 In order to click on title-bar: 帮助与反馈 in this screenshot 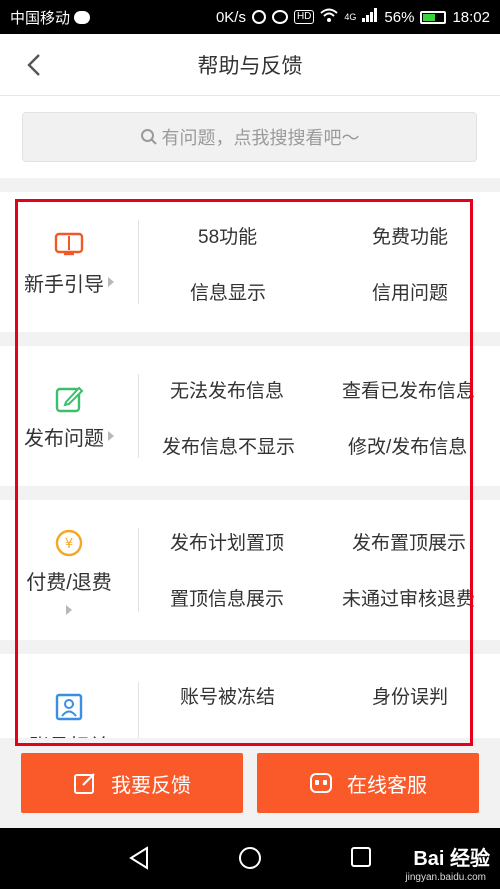, I will do `click(250, 65)`.